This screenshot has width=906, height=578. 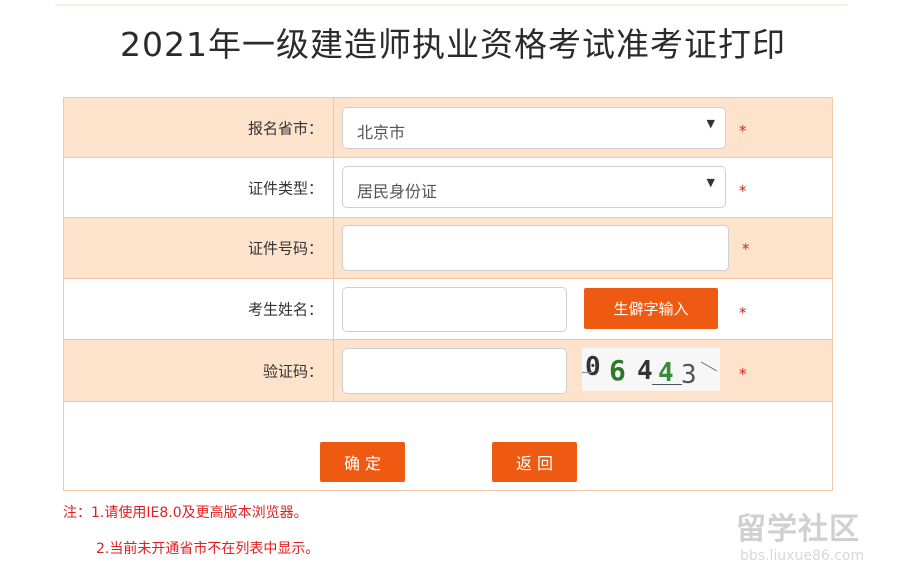 I want to click on name-row: 考生姓名： 生僻字输入 *, so click(x=448, y=309).